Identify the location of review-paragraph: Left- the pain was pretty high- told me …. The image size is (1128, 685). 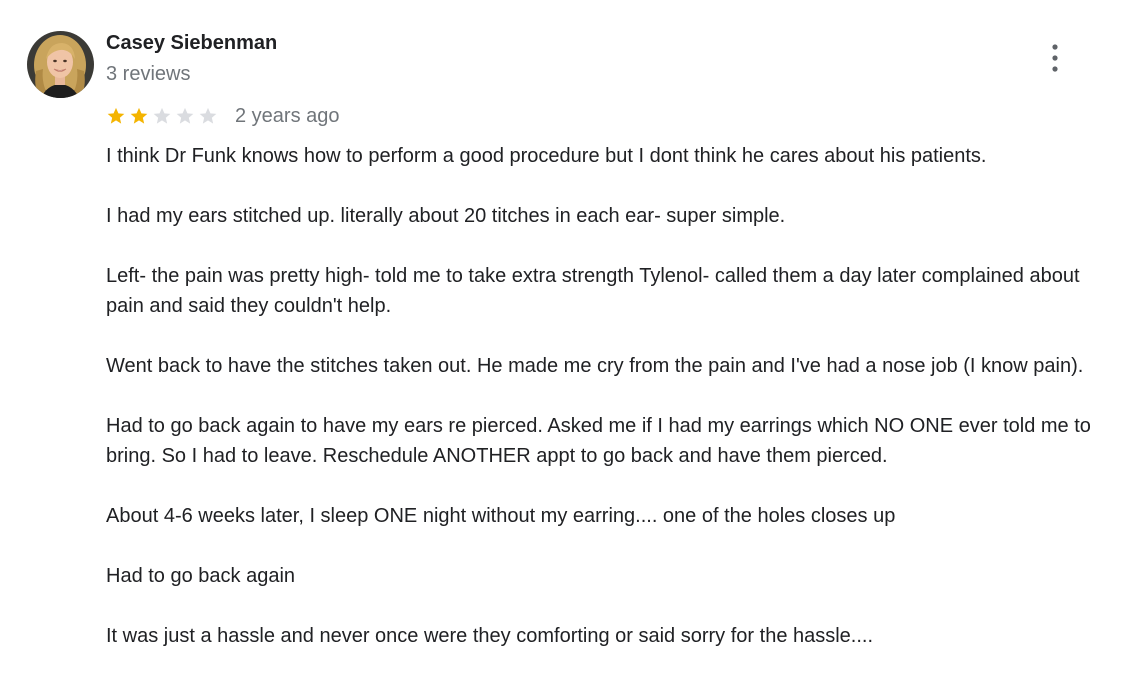
(593, 291).